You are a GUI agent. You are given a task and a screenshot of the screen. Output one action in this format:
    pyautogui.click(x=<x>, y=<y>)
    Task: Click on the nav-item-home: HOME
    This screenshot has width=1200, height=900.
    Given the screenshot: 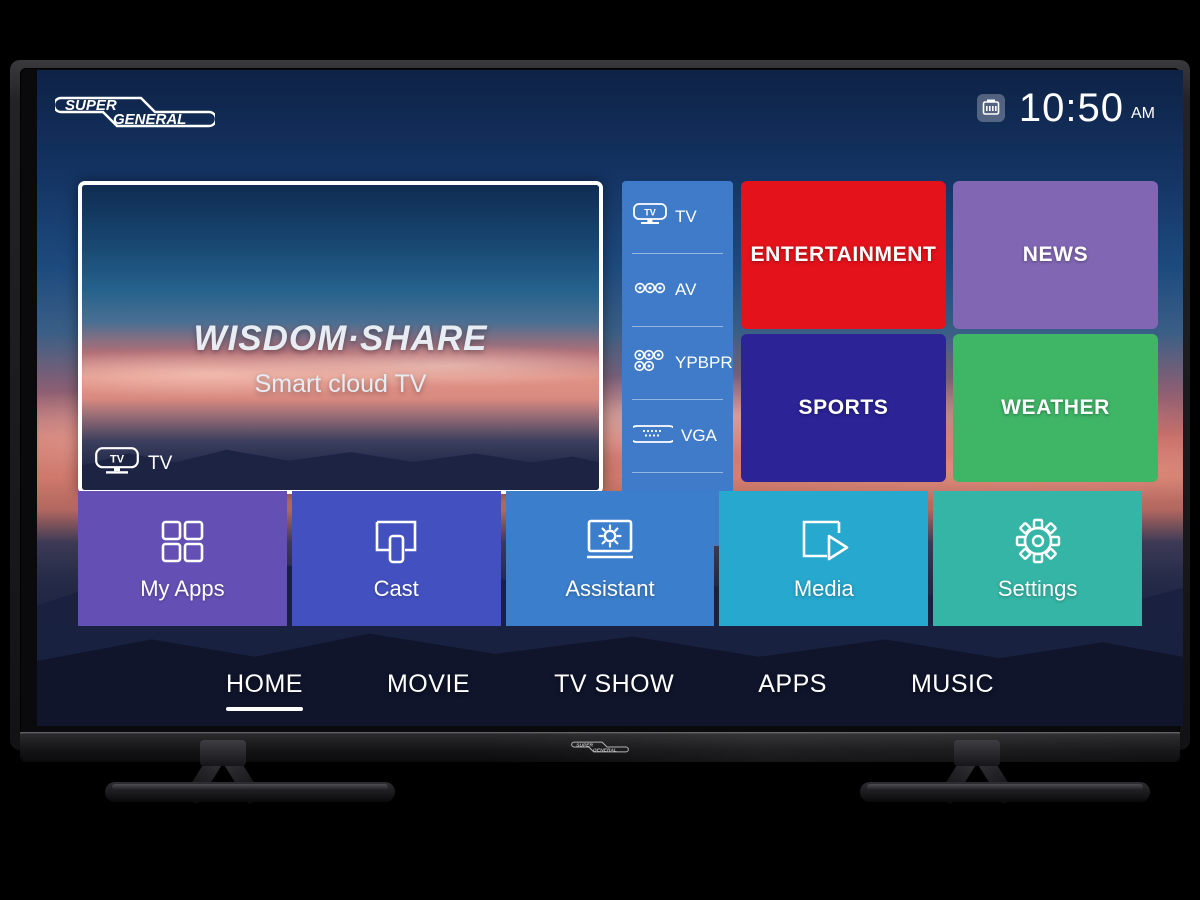 What is the action you would take?
    pyautogui.click(x=264, y=690)
    